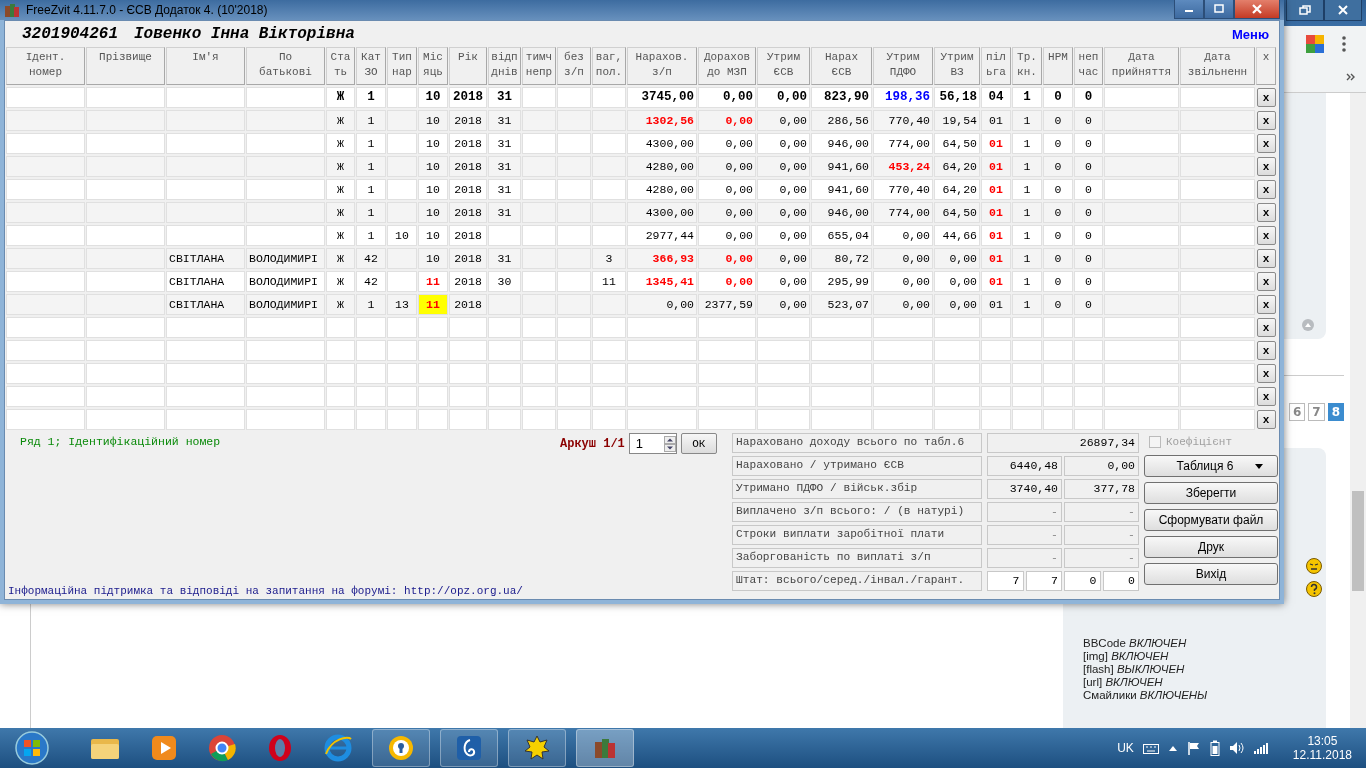 This screenshot has height=768, width=1366. What do you see at coordinates (957, 97) in the screenshot?
I see `table-cell: 56,18` at bounding box center [957, 97].